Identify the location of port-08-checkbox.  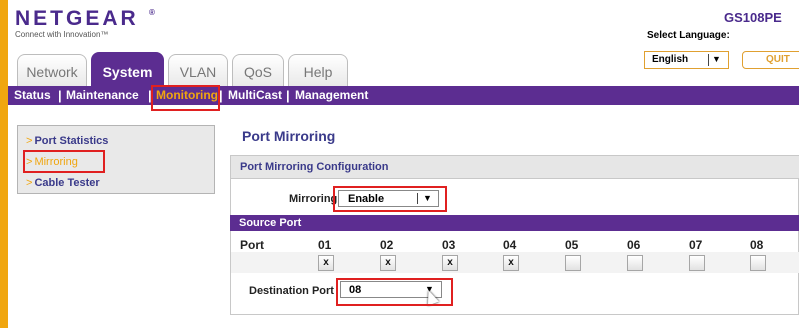
(758, 263).